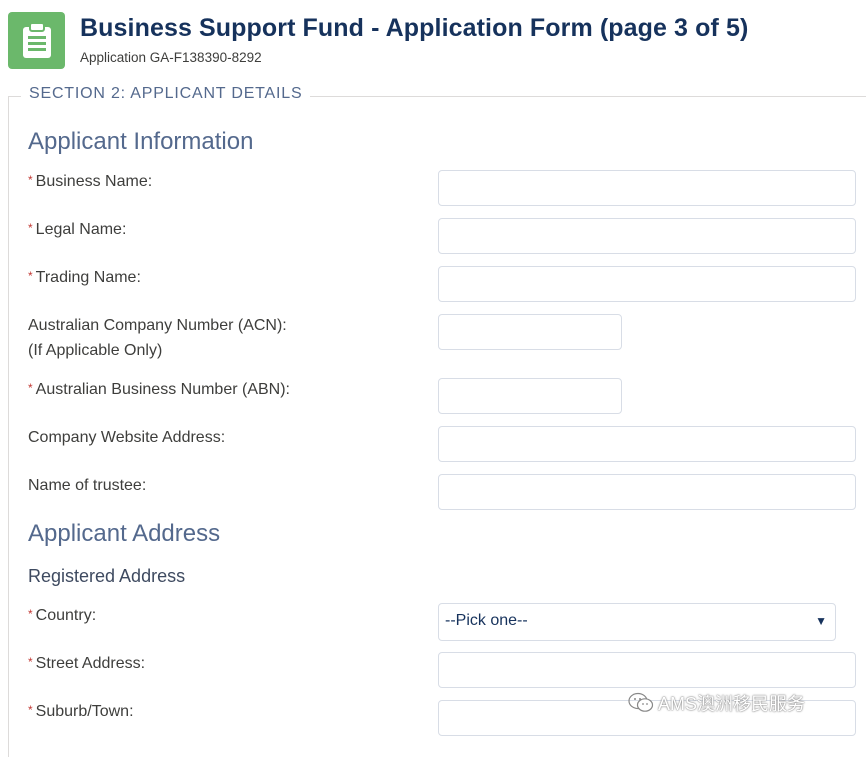 Image resolution: width=866 pixels, height=757 pixels. I want to click on trustee-label: Name of trustee:, so click(87, 485).